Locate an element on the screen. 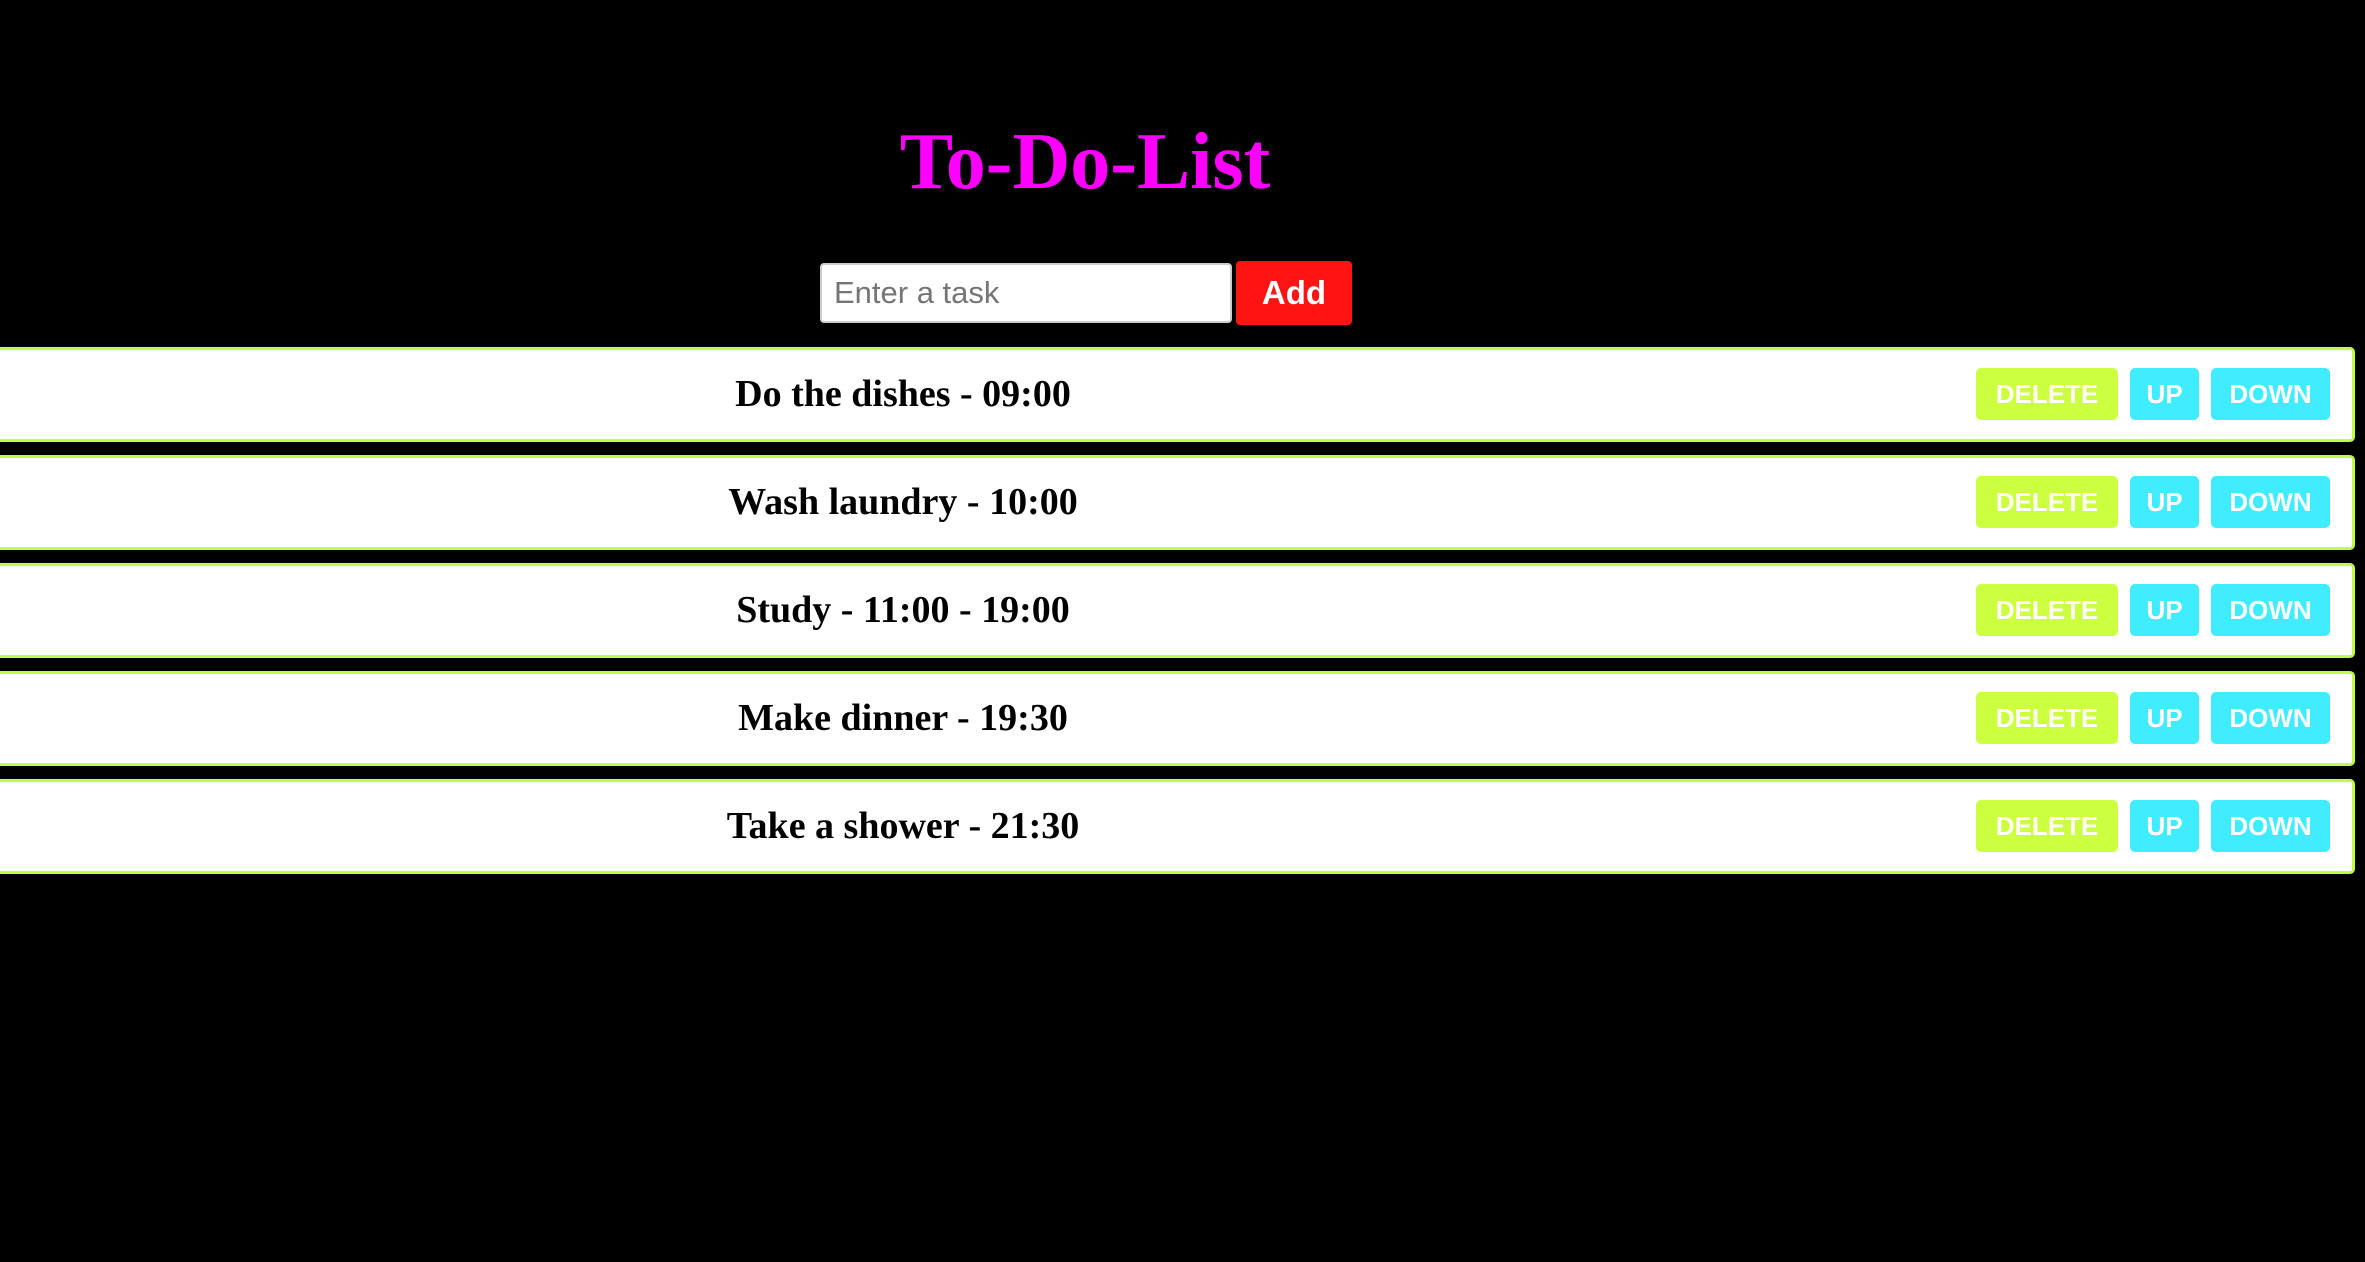  task-text: Wash laundry - 10:00 is located at coordinates (903, 502).